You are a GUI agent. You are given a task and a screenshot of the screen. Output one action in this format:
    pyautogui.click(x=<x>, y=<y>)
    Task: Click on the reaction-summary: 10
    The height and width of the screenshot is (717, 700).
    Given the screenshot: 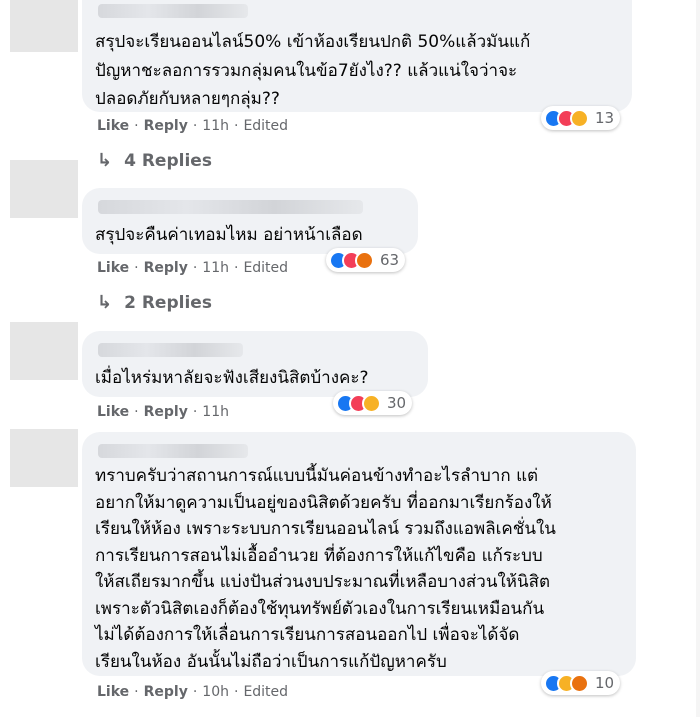 What is the action you would take?
    pyautogui.click(x=581, y=683)
    